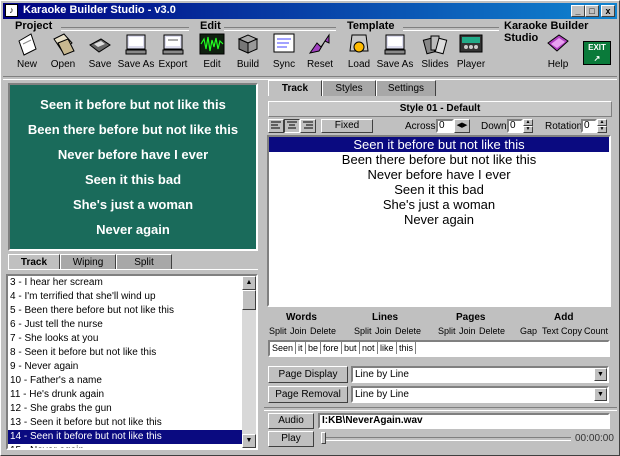  I want to click on word-segment: be, so click(314, 348).